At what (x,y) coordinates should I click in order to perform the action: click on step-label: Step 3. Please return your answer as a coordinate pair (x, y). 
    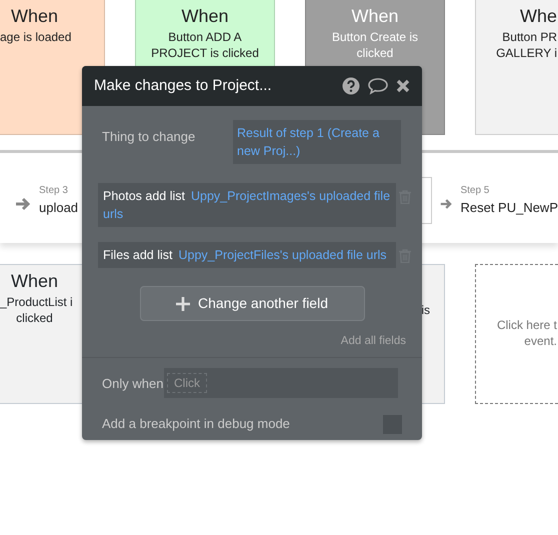
    Looking at the image, I should click on (54, 191).